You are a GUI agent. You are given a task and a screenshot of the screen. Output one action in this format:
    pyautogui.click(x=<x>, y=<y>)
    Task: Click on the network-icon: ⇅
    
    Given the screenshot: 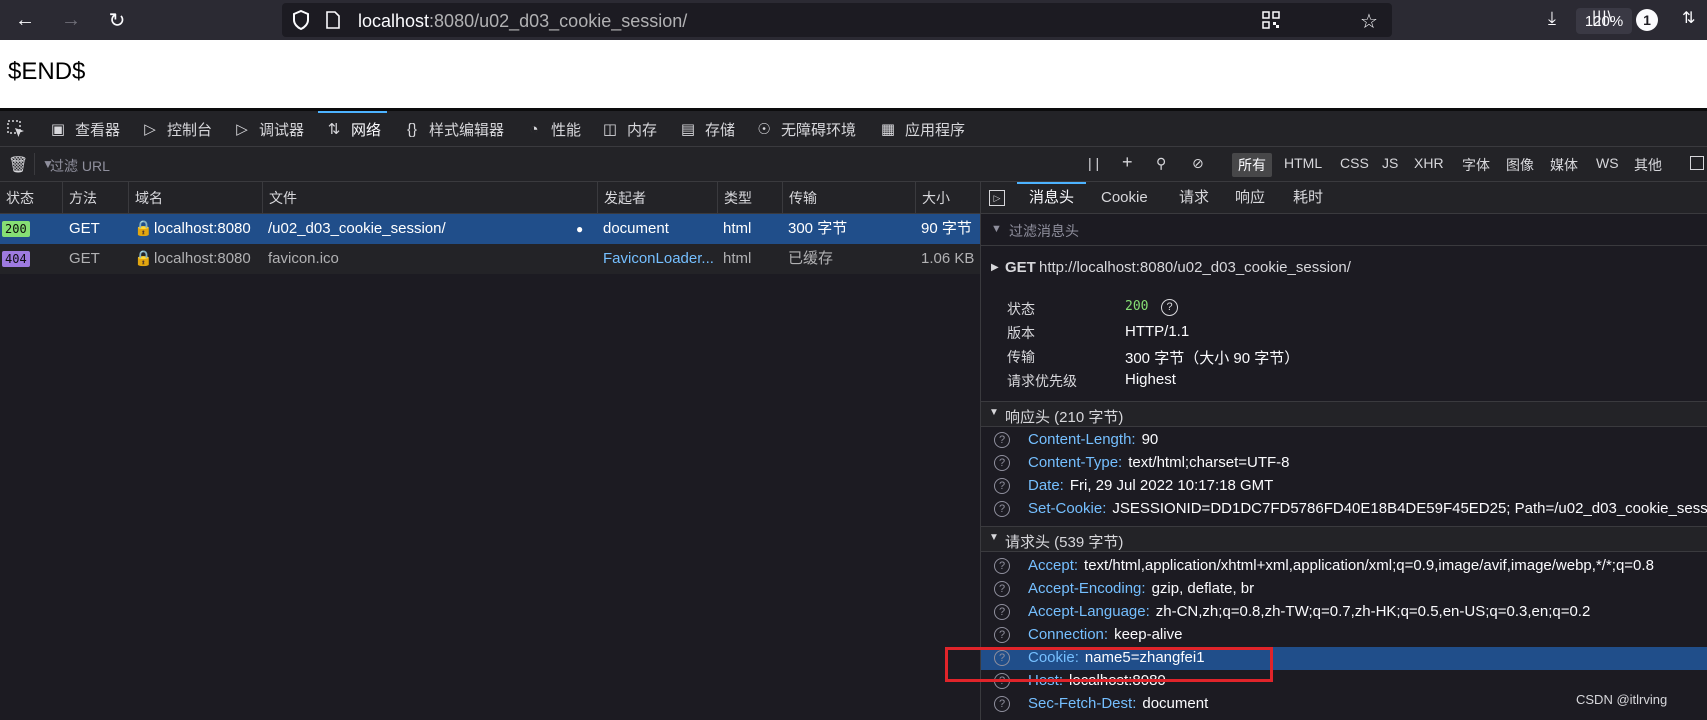 What is the action you would take?
    pyautogui.click(x=334, y=129)
    